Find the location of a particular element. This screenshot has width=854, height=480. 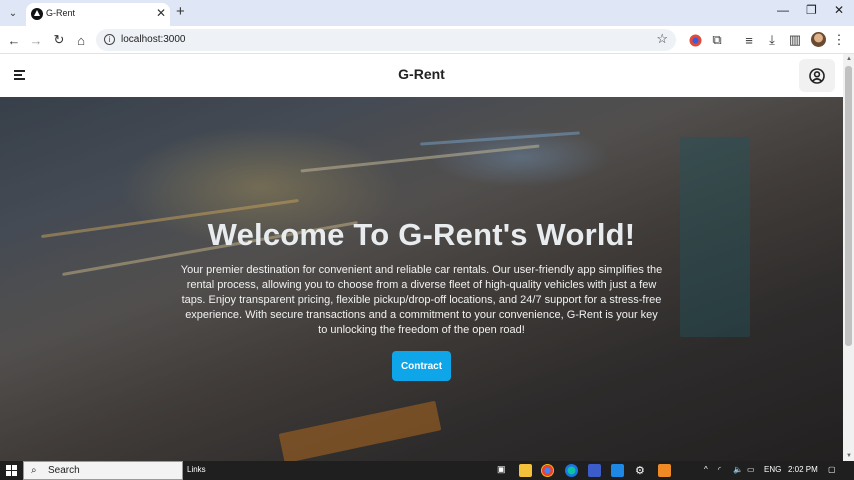

sublime-icon is located at coordinates (664, 470).